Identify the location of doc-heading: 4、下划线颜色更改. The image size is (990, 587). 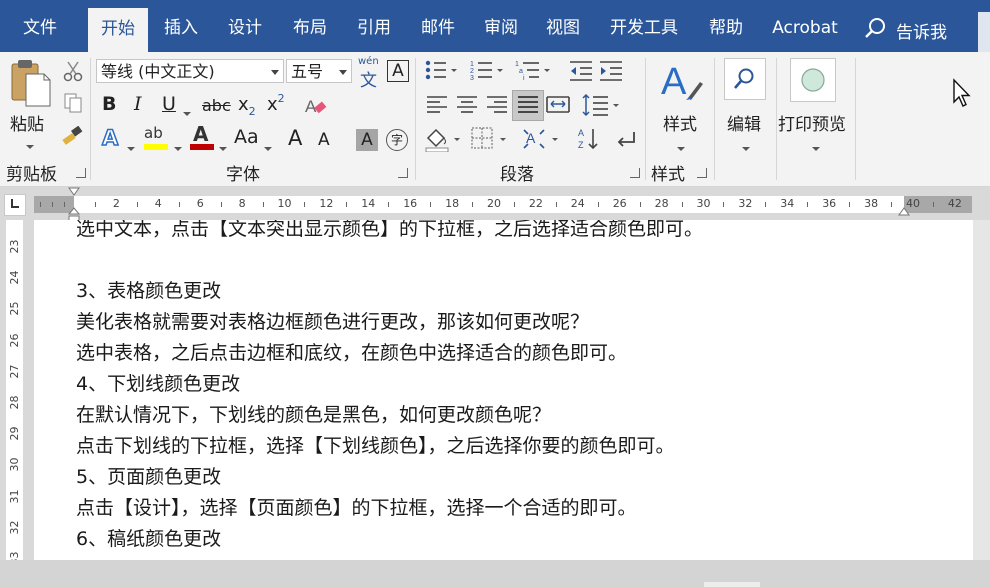
(158, 382).